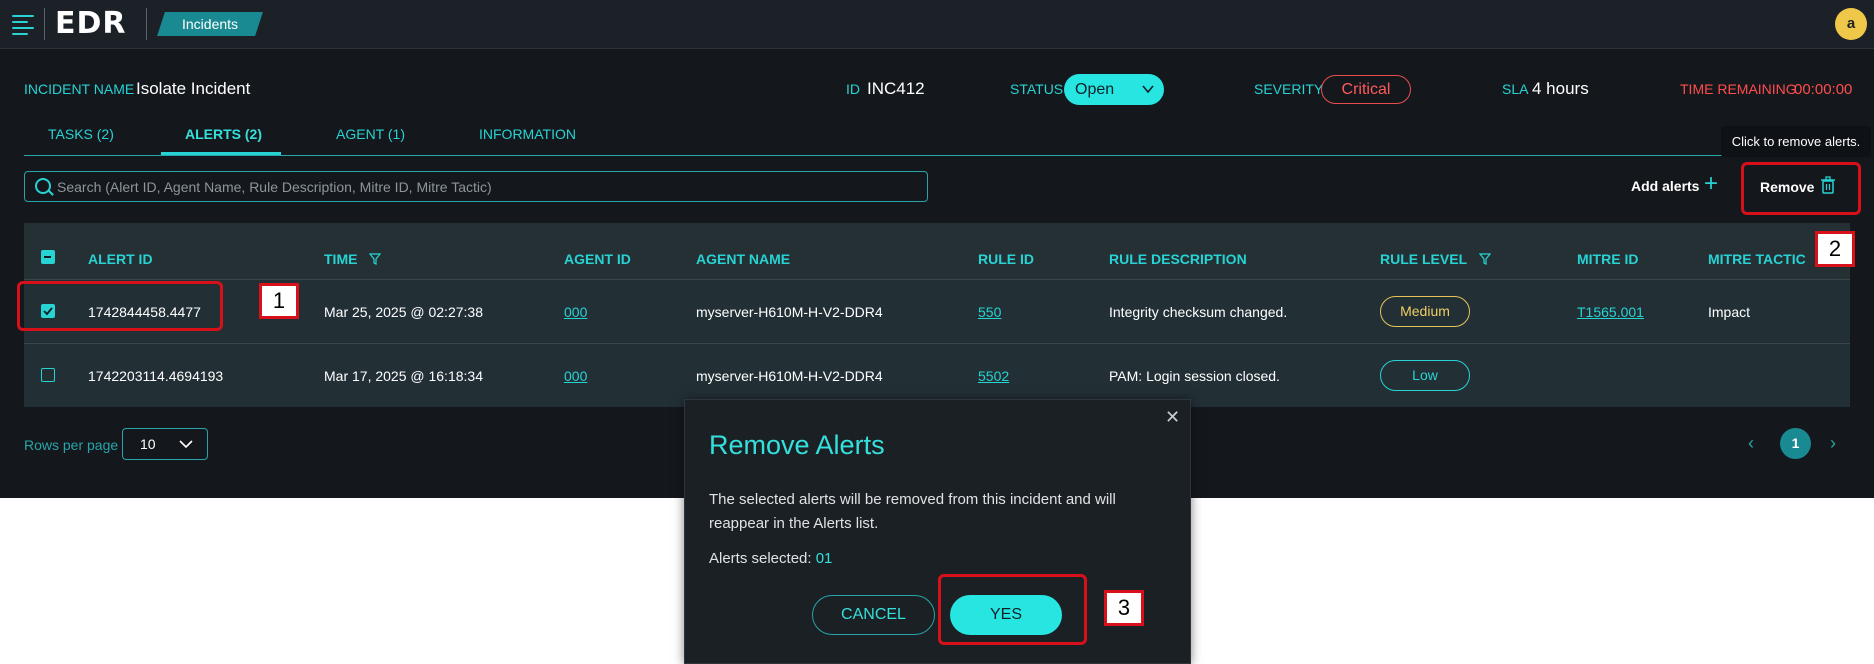 The width and height of the screenshot is (1874, 664). Describe the element at coordinates (48, 375) in the screenshot. I see `row-checkbox` at that location.